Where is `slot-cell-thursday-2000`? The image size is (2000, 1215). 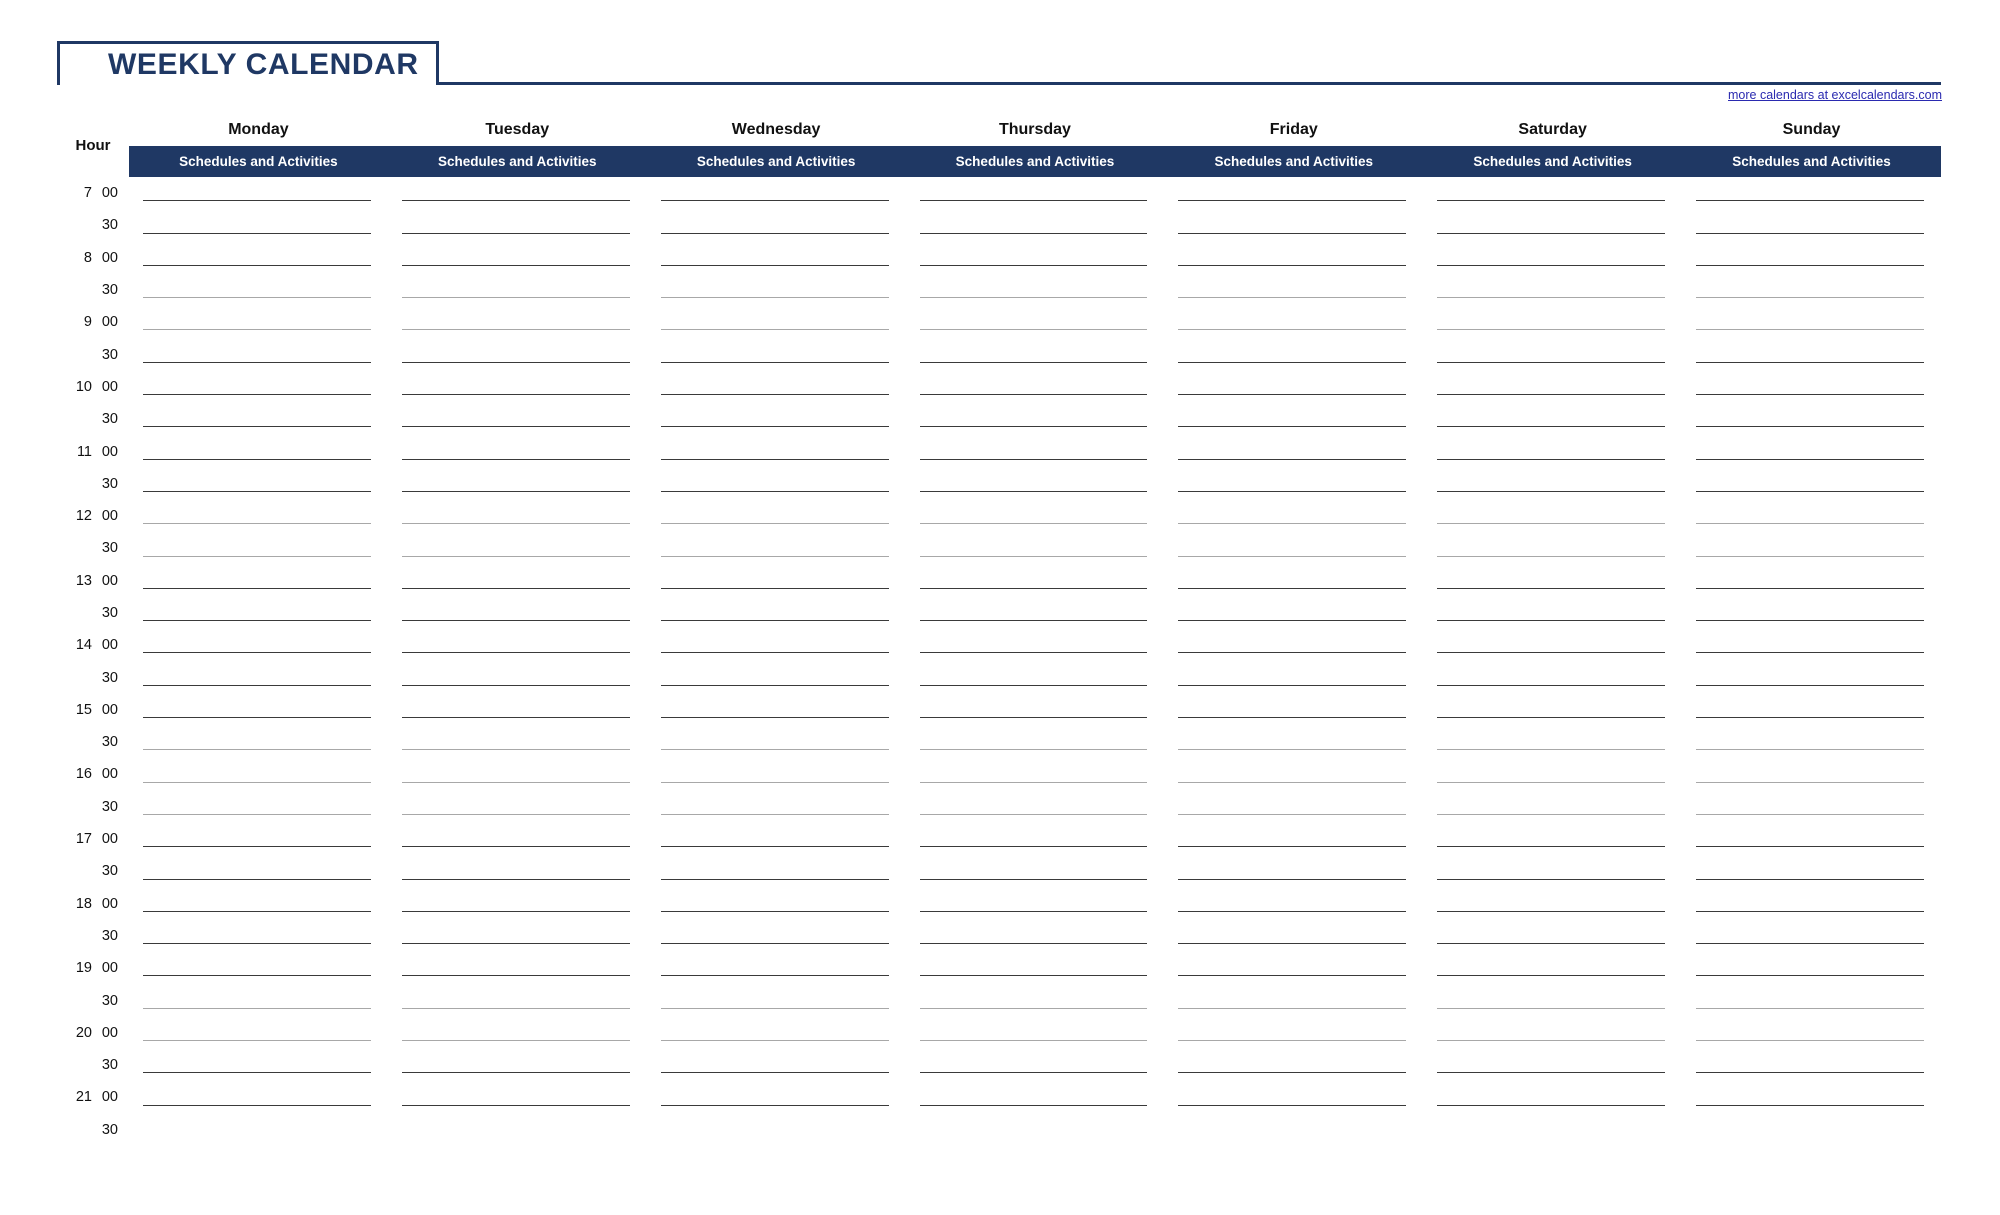
slot-cell-thursday-2000 is located at coordinates (1035, 1033).